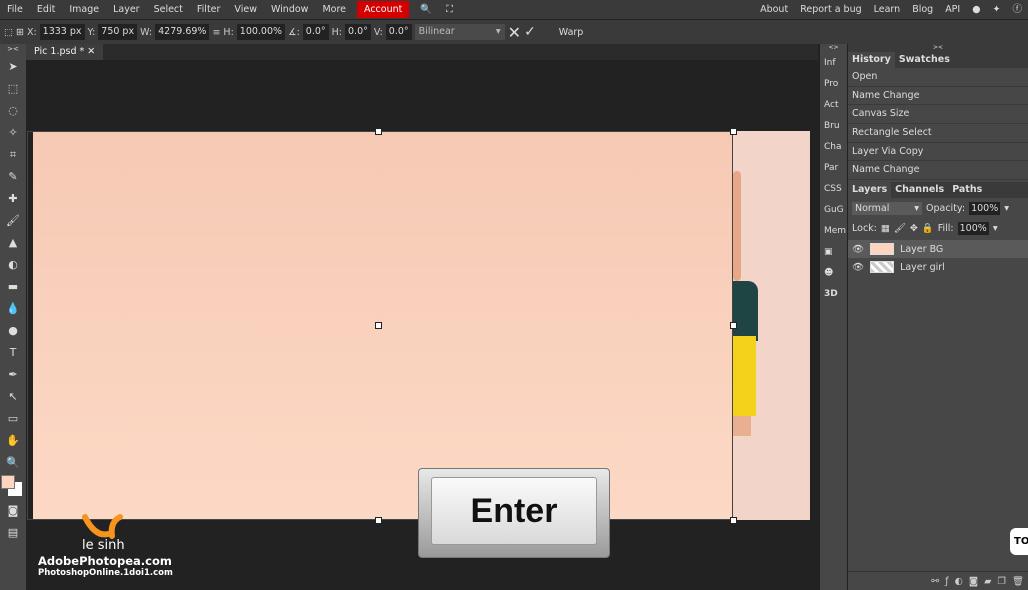  Describe the element at coordinates (952, 9) in the screenshot. I see `link-api: API` at that location.